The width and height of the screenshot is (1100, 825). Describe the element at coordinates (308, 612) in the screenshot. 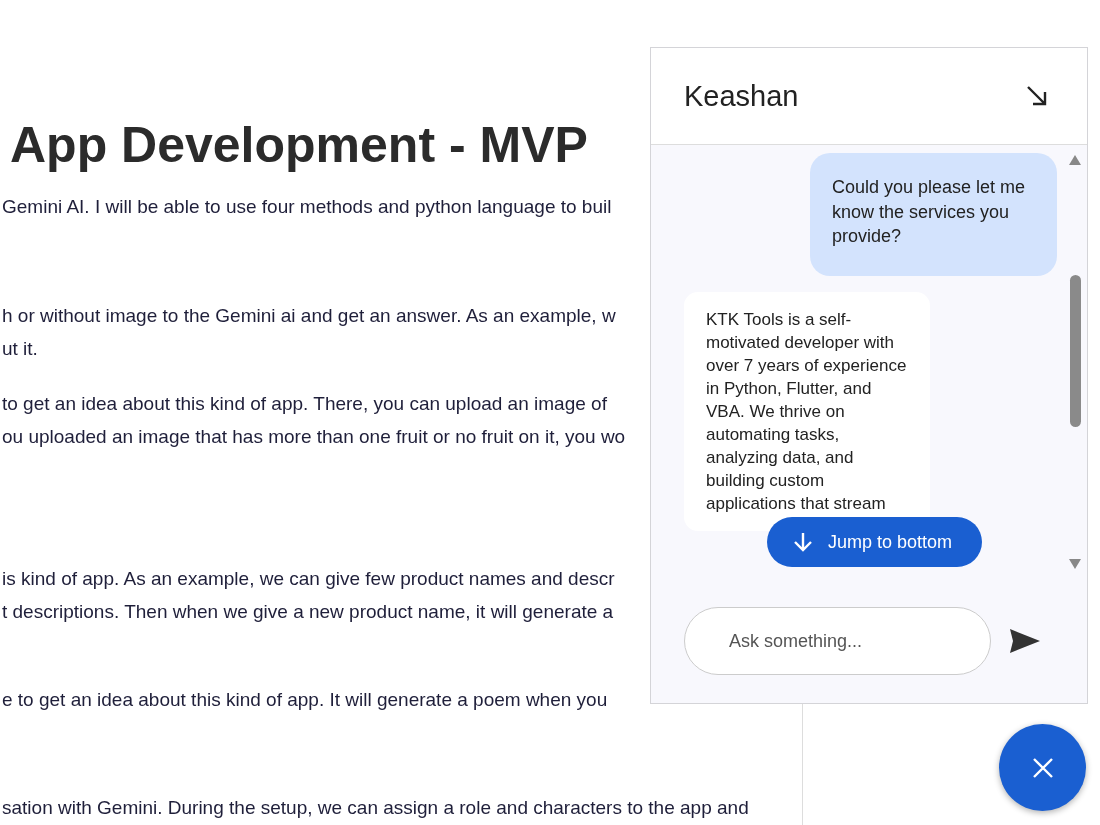

I see `paragraph-text: t descriptions. Then when we give a new product name, it will generate a` at that location.